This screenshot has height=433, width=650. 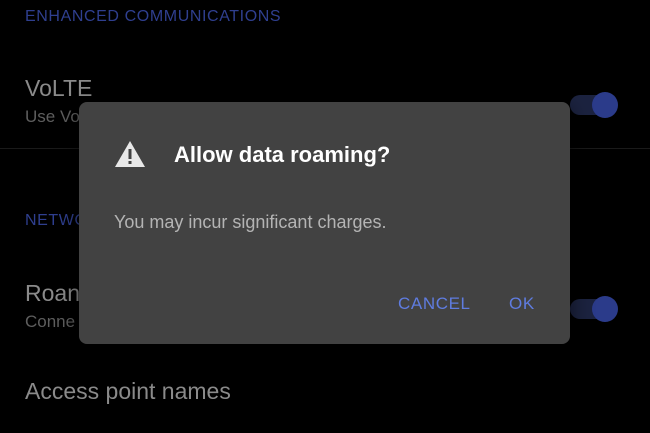 What do you see at coordinates (52, 293) in the screenshot?
I see `roaming-title: Roan` at bounding box center [52, 293].